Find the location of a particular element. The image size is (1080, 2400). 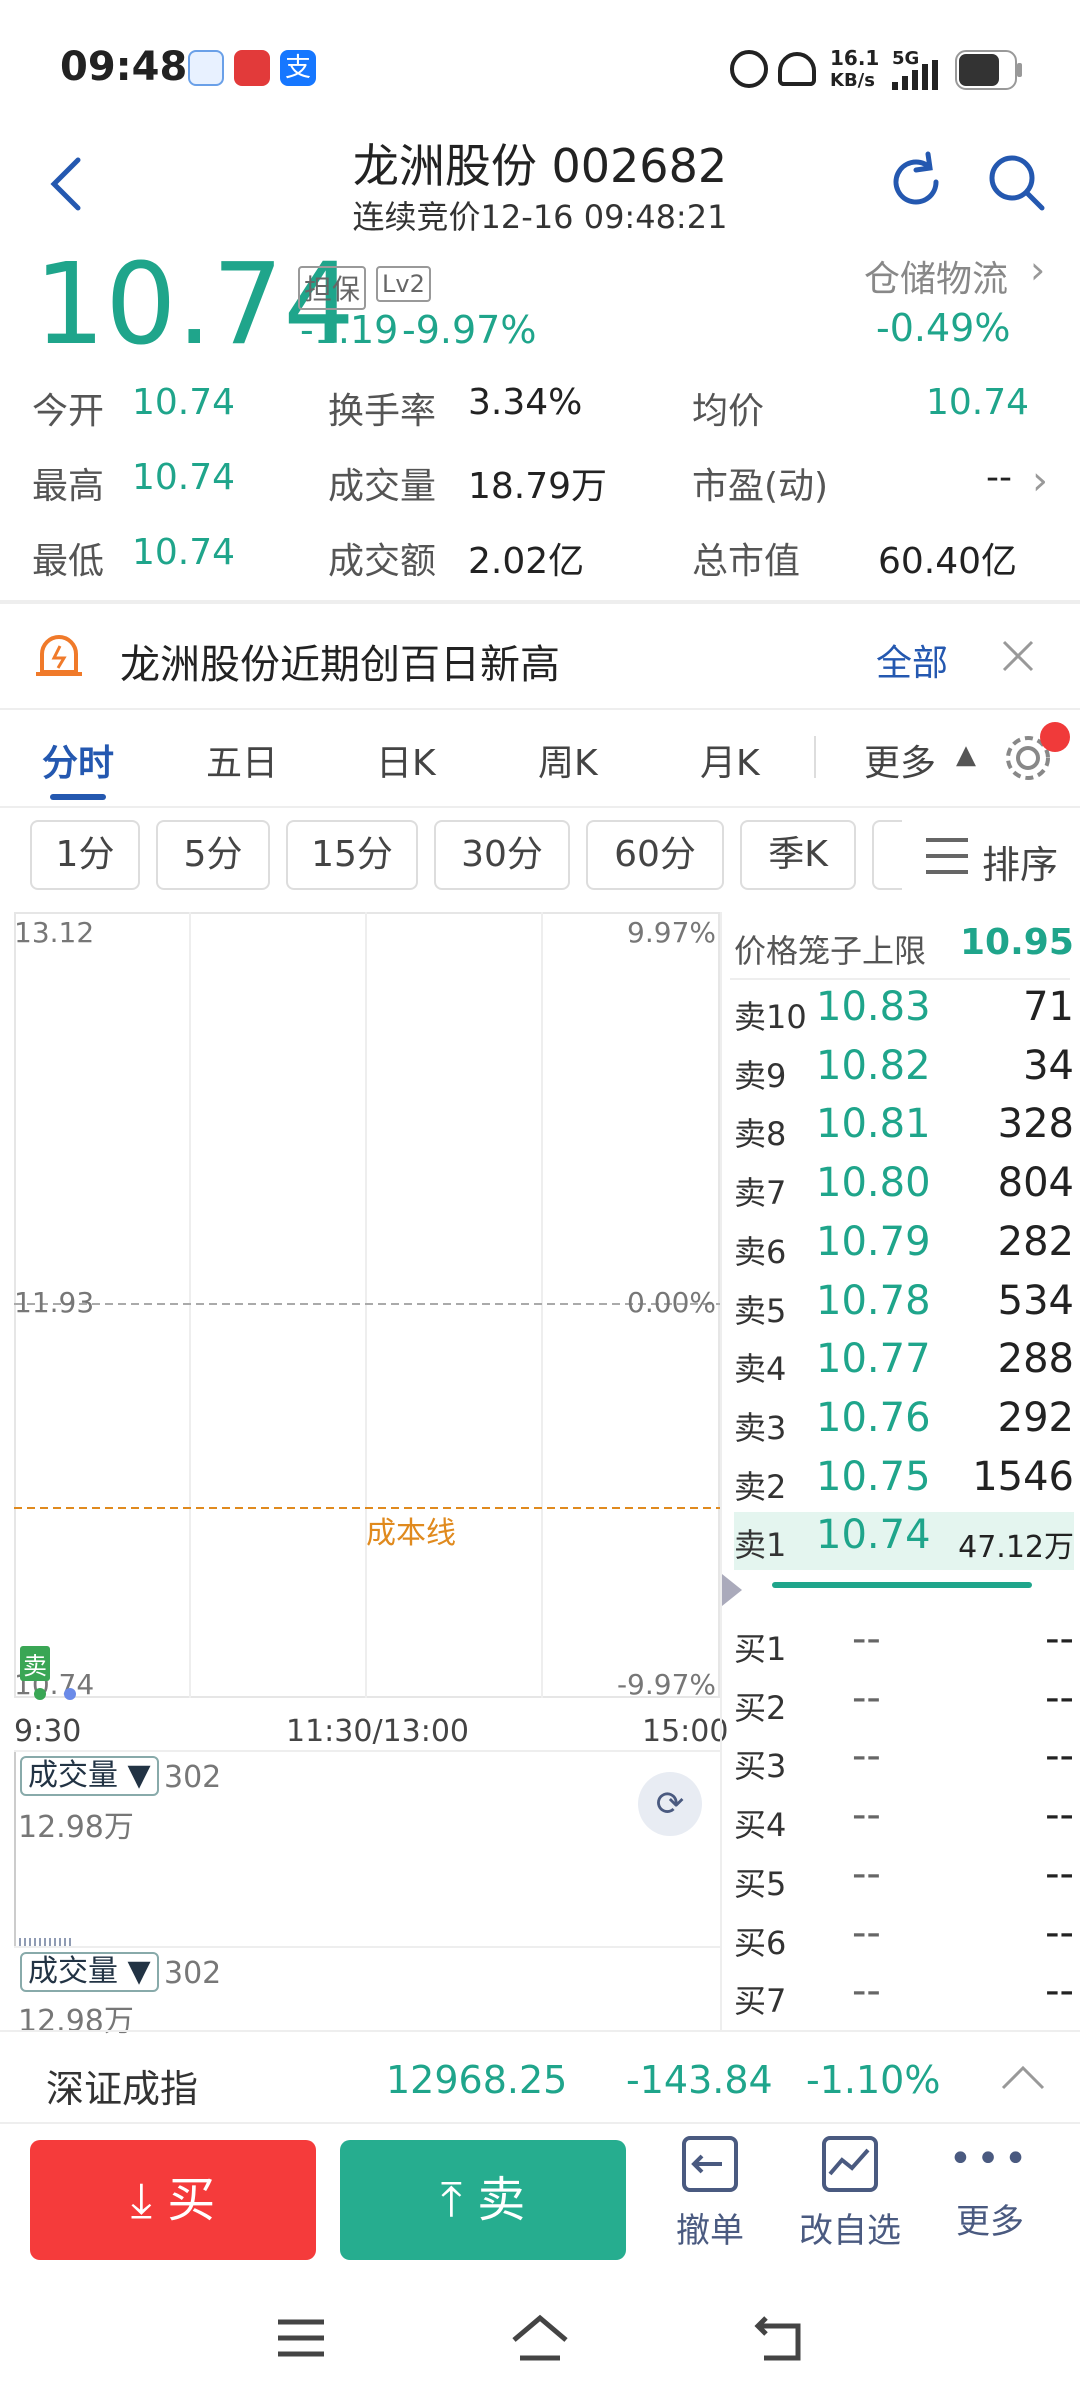

ask-row: 卖5 10.78 534 is located at coordinates (904, 1307).